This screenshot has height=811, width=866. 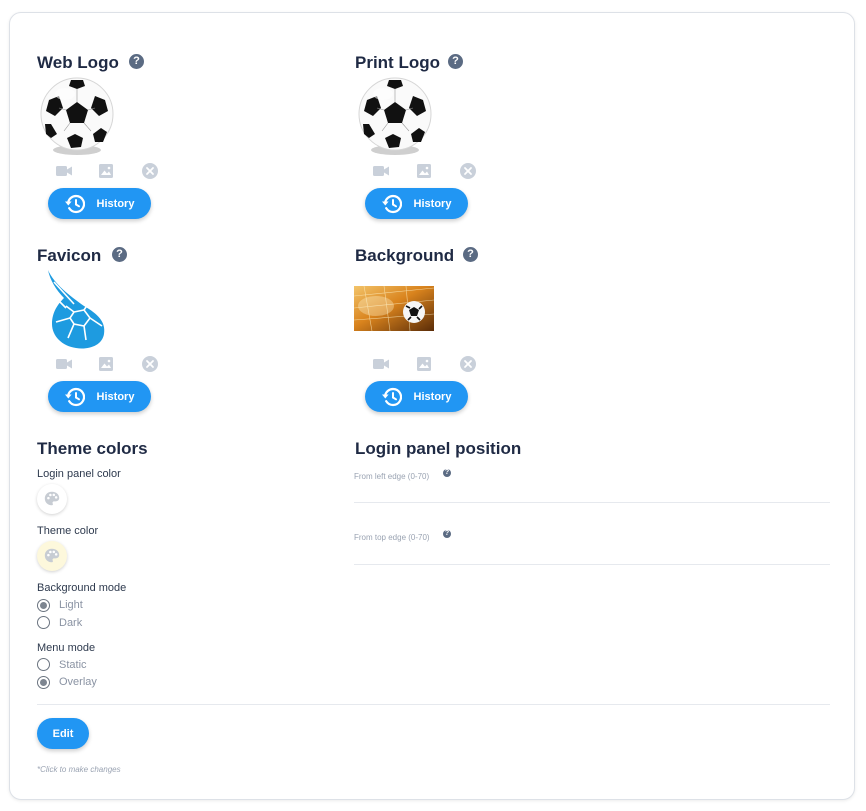 What do you see at coordinates (43, 682) in the screenshot?
I see `menu-mode-overlay-radio` at bounding box center [43, 682].